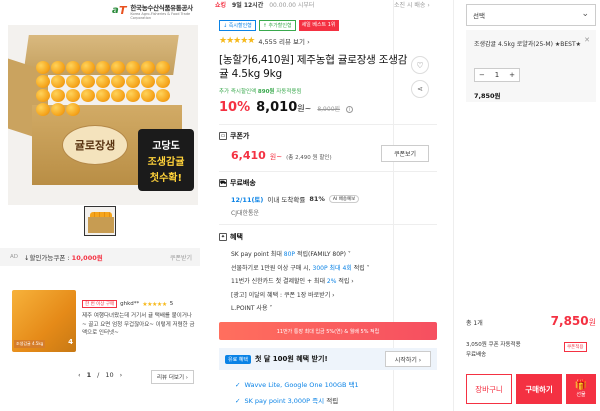 This screenshot has height=411, width=600. I want to click on option-select: 선택 ⌄, so click(531, 15).